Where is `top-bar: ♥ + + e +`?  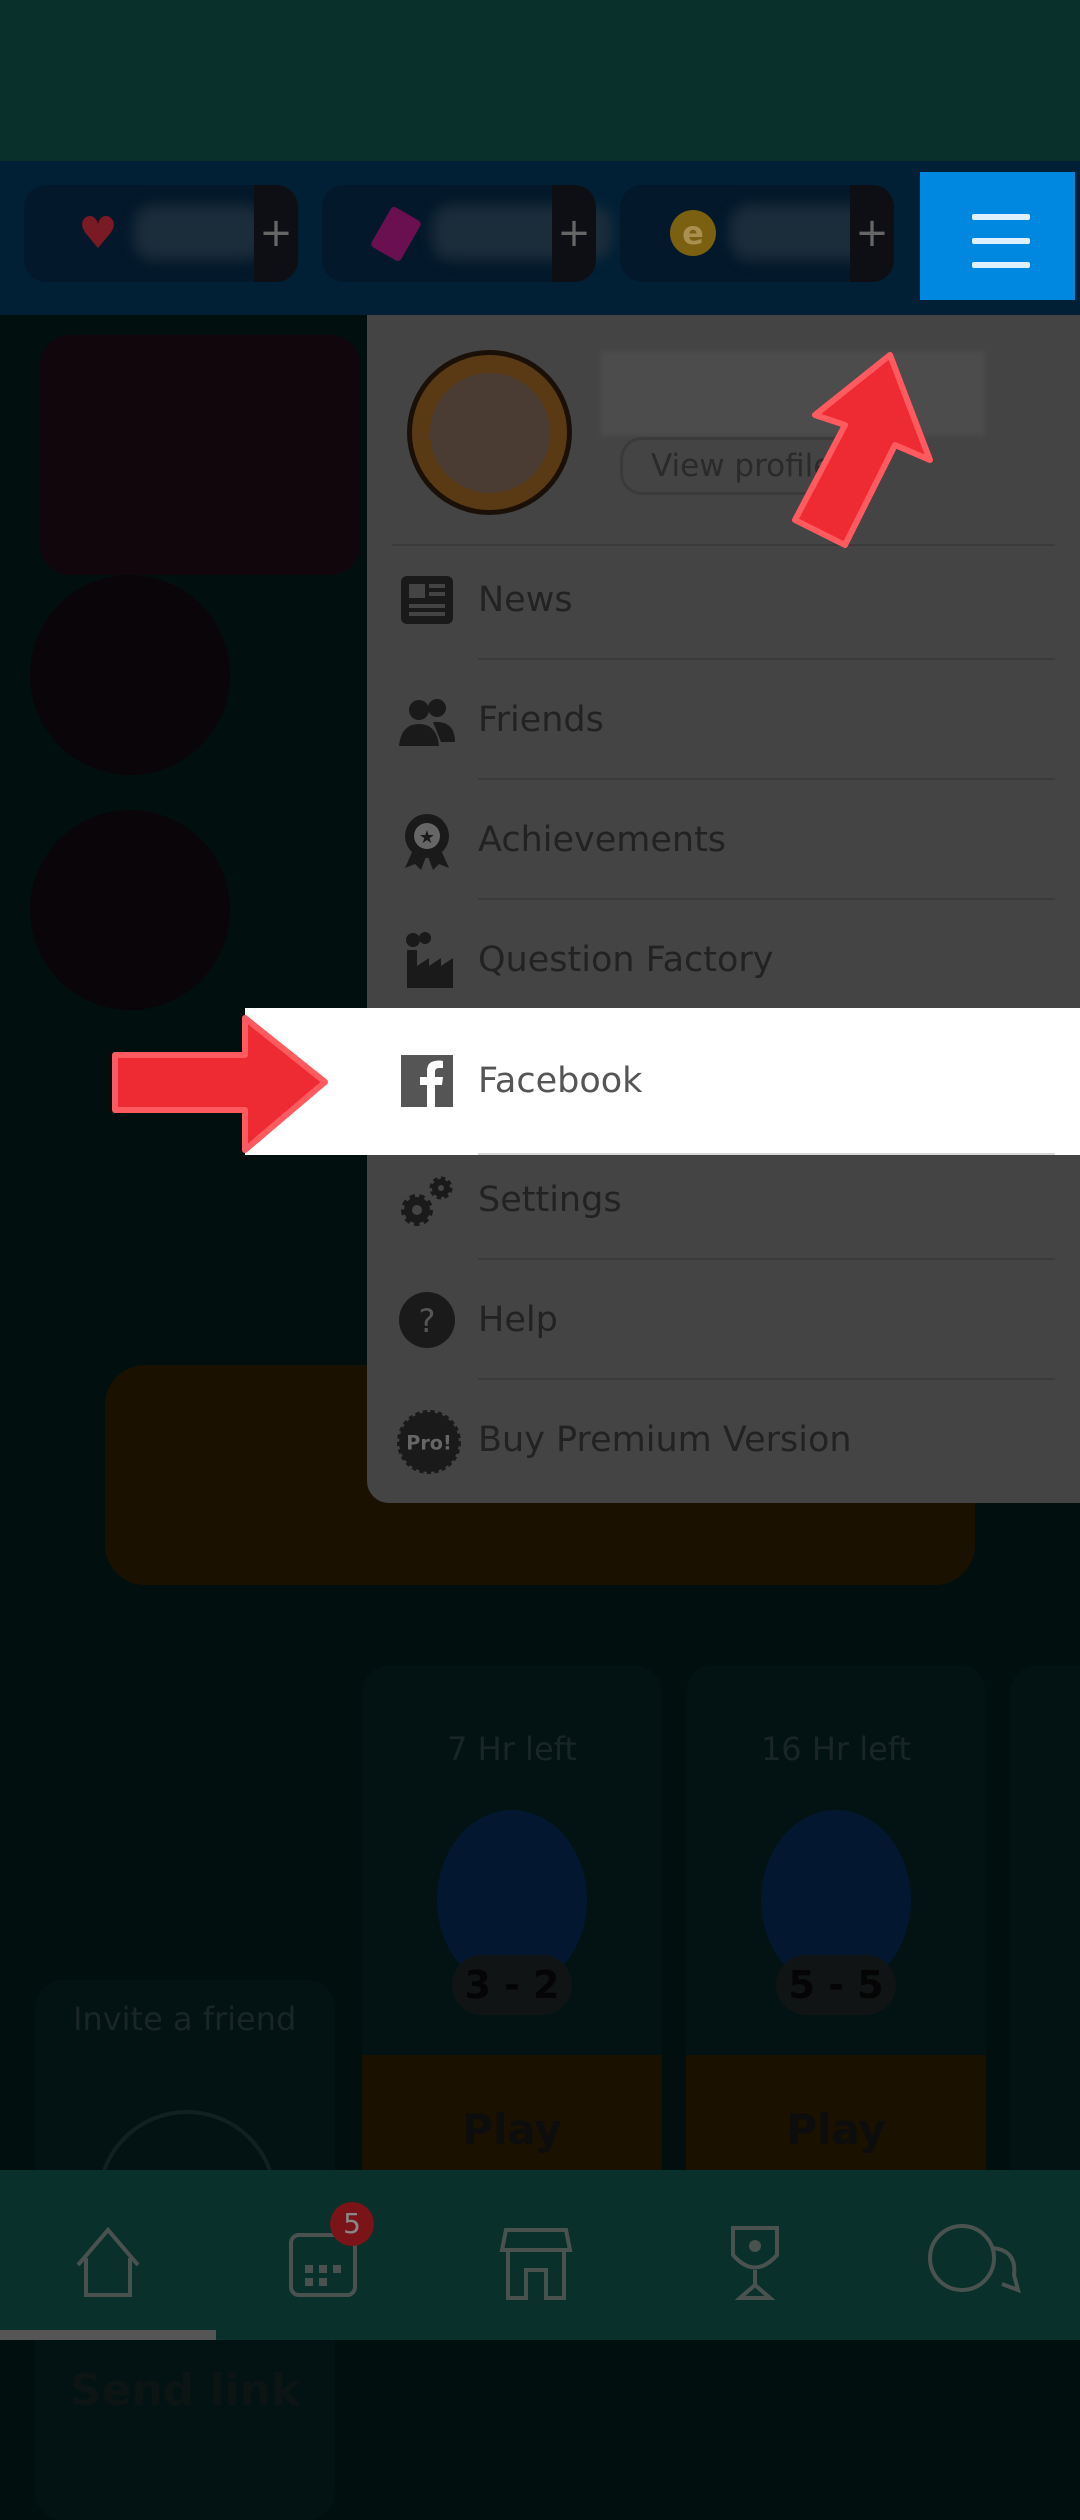
top-bar: ♥ + + e + is located at coordinates (540, 238).